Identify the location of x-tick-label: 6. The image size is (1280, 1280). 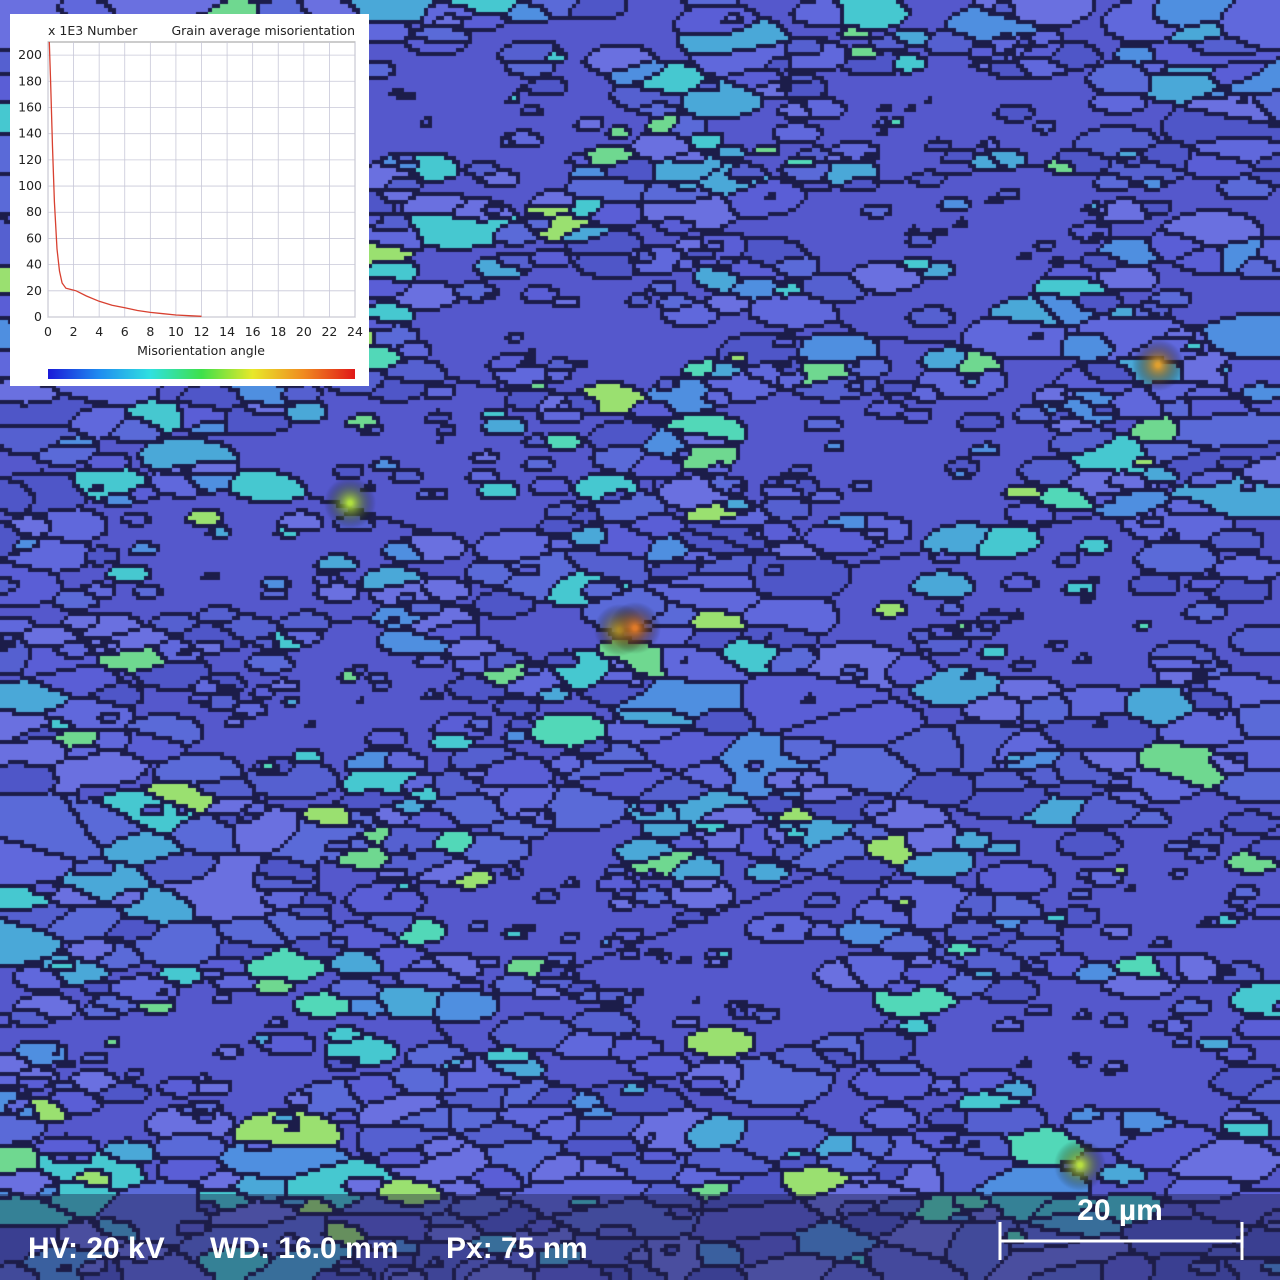
(125, 331).